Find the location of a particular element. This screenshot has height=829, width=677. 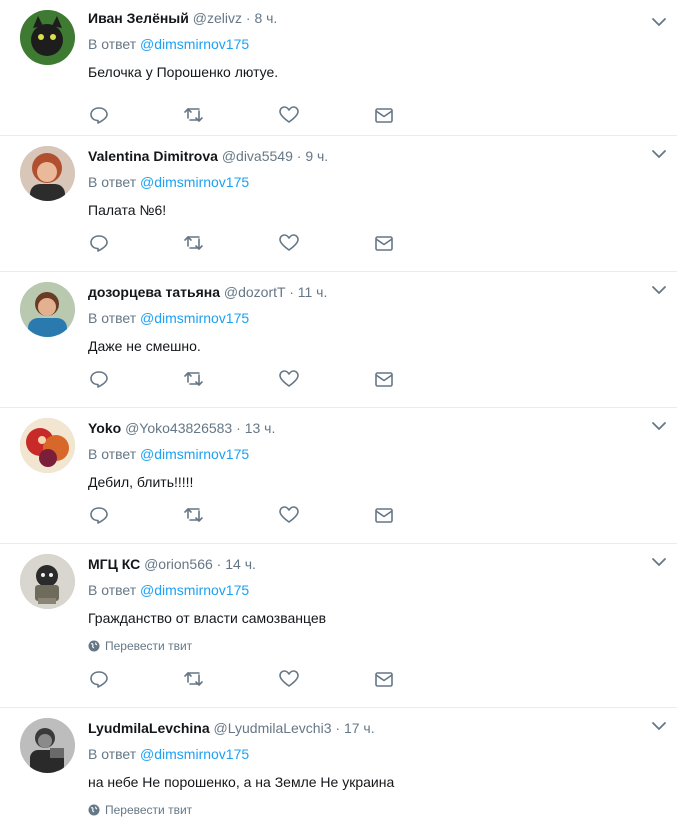

username: @orion566 is located at coordinates (178, 564).